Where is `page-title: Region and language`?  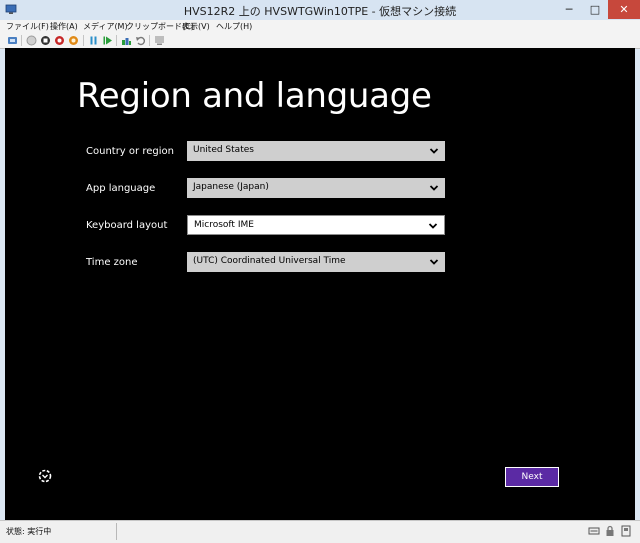 page-title: Region and language is located at coordinates (254, 96).